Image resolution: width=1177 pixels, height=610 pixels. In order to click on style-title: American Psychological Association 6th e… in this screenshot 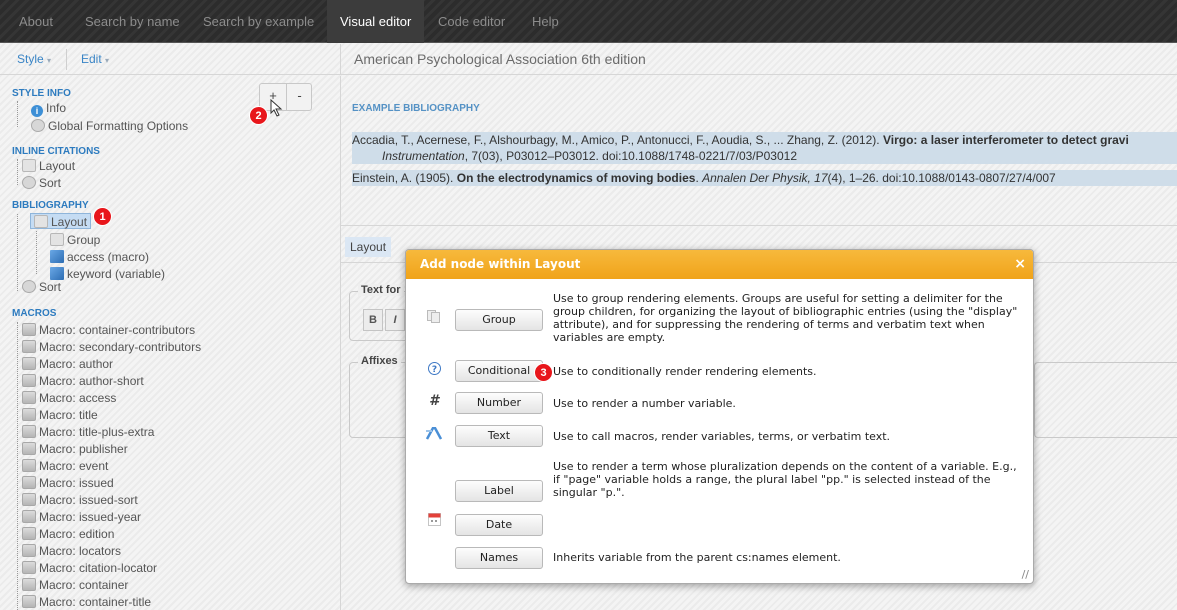, I will do `click(759, 59)`.